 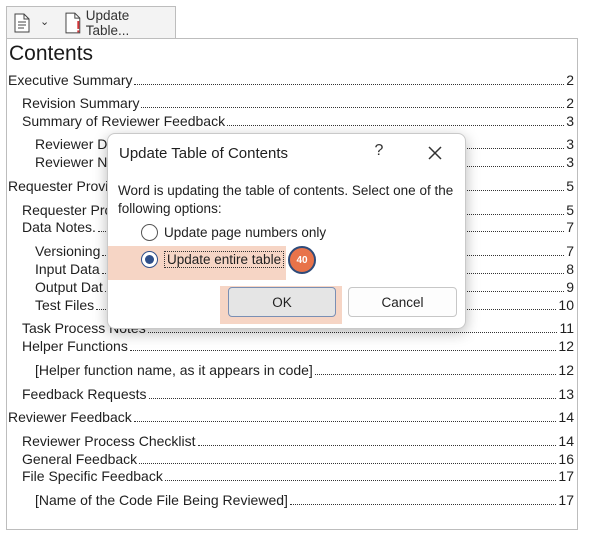 I want to click on toc-entry: Feedback Requests 13, so click(x=298, y=394).